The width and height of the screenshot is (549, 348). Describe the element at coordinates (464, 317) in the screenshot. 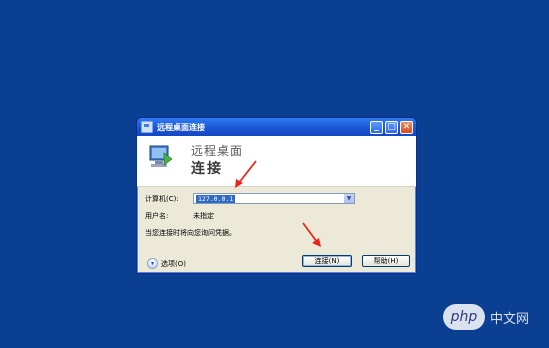

I see `php-logo: php` at that location.